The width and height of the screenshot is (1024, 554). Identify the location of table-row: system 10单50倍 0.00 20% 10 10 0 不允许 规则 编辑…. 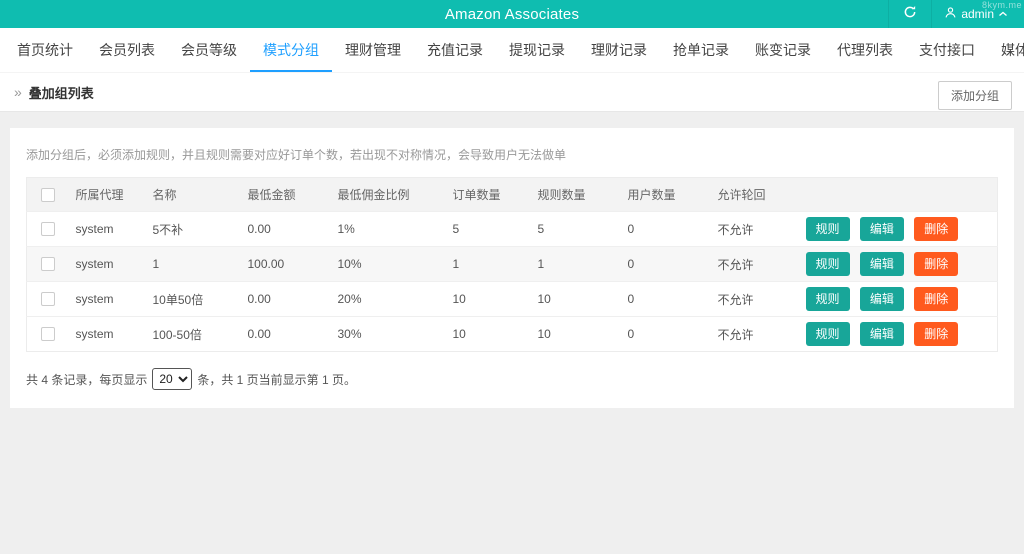
(512, 299).